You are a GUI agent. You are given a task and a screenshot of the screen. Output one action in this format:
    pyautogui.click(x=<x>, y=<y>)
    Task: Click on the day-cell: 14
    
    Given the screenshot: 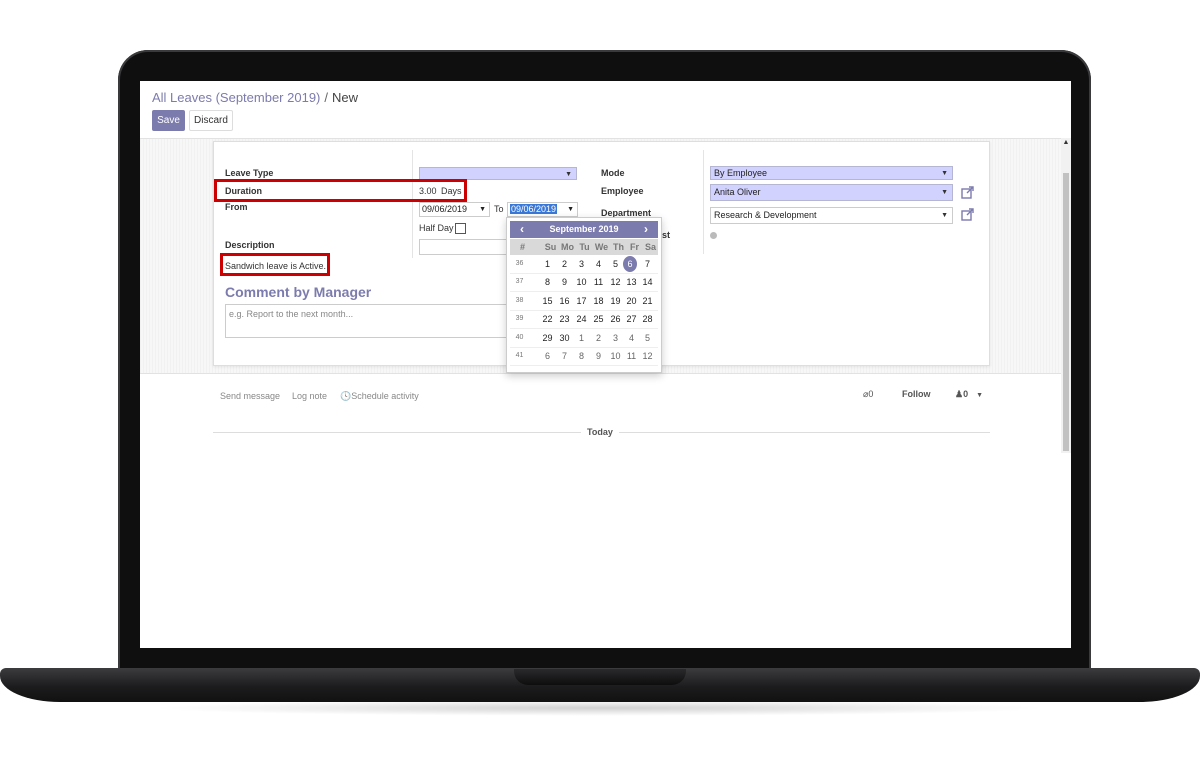 What is the action you would take?
    pyautogui.click(x=647, y=282)
    